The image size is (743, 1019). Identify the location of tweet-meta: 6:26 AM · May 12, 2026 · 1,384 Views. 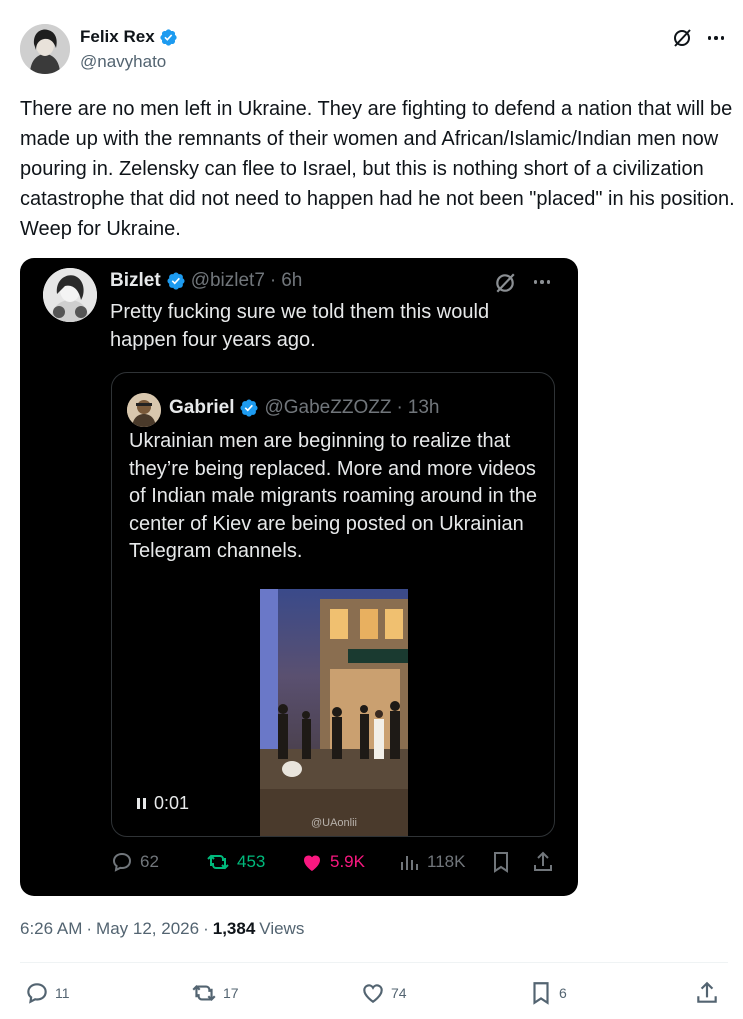
(162, 929).